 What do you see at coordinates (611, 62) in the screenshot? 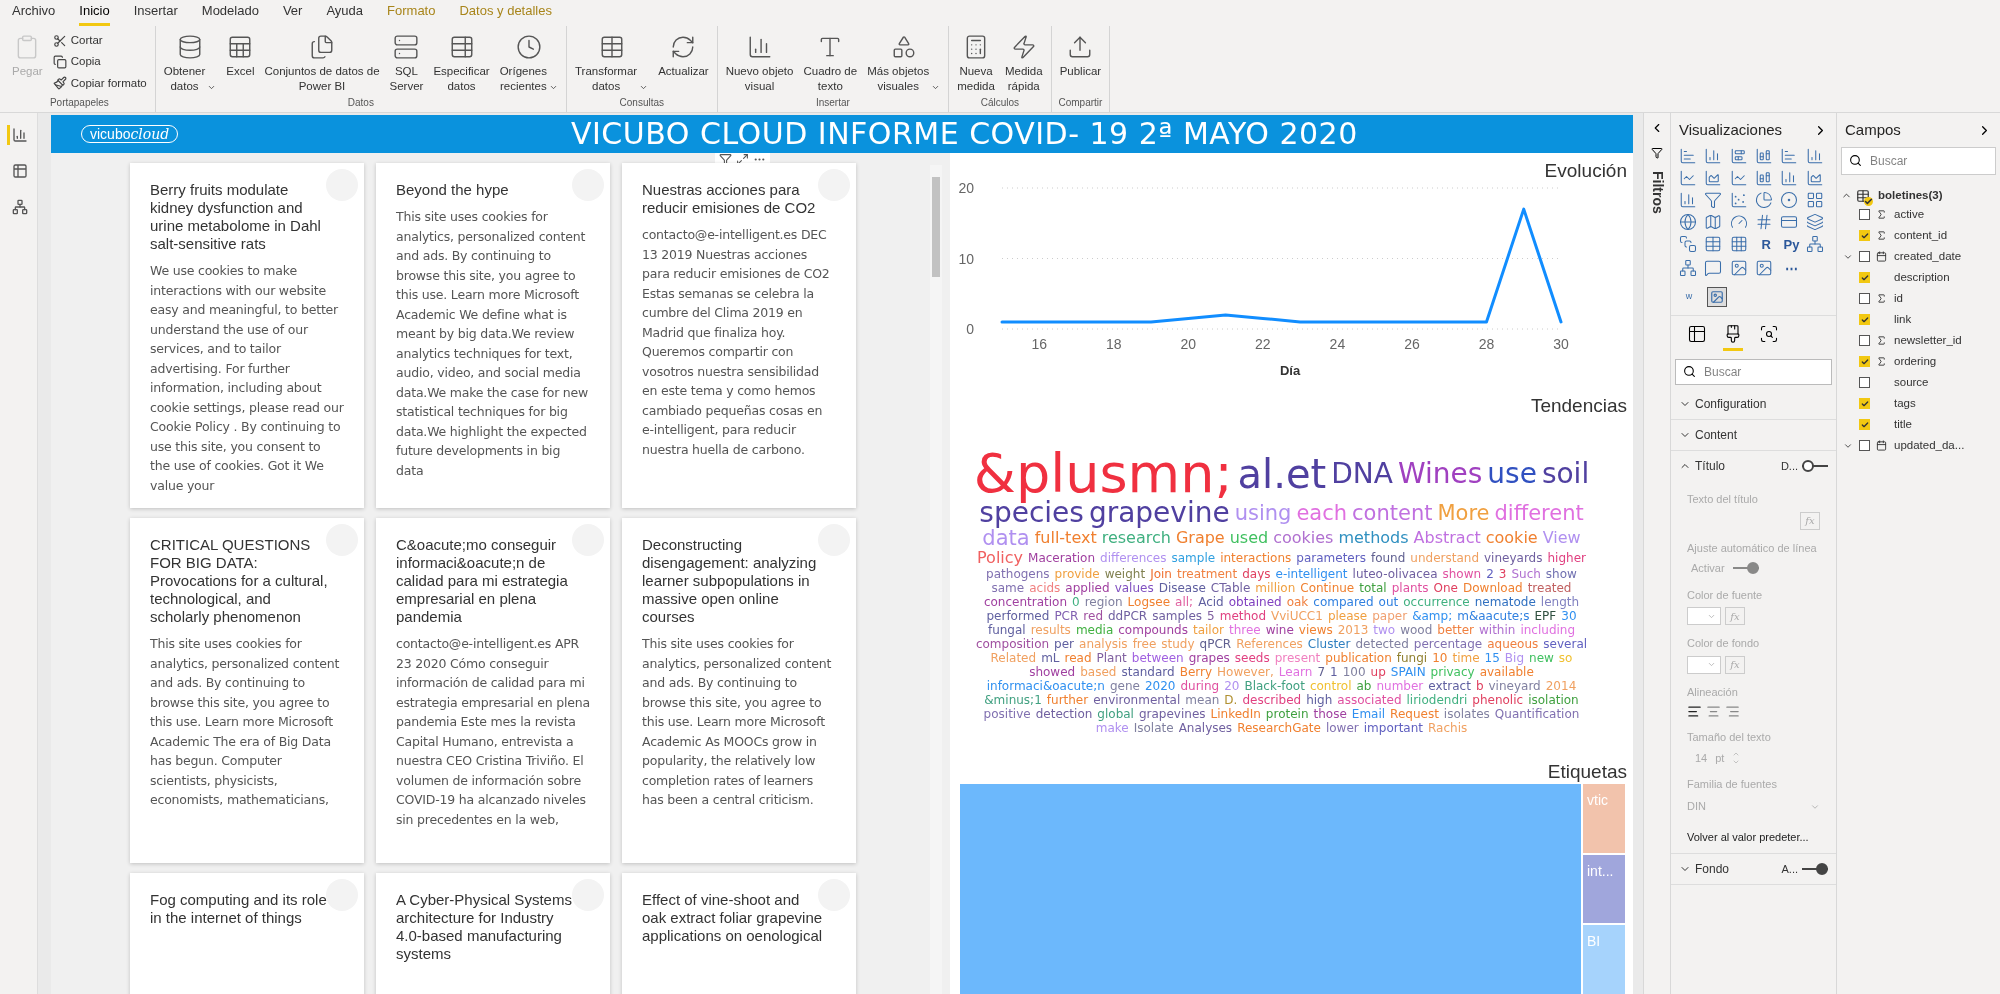
I see `ribbon-button: Transformar datos` at bounding box center [611, 62].